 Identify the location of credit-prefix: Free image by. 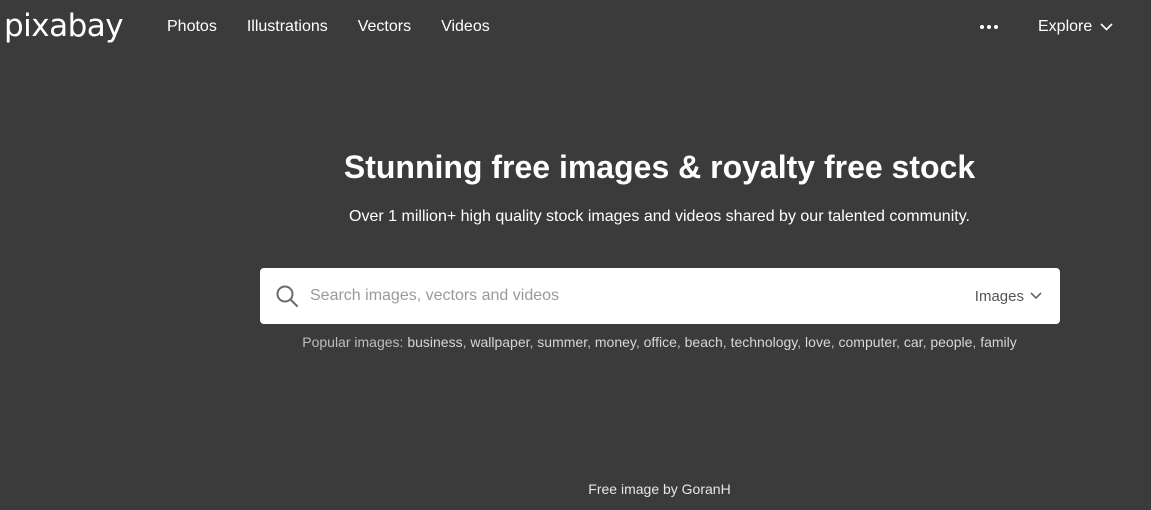
(633, 489).